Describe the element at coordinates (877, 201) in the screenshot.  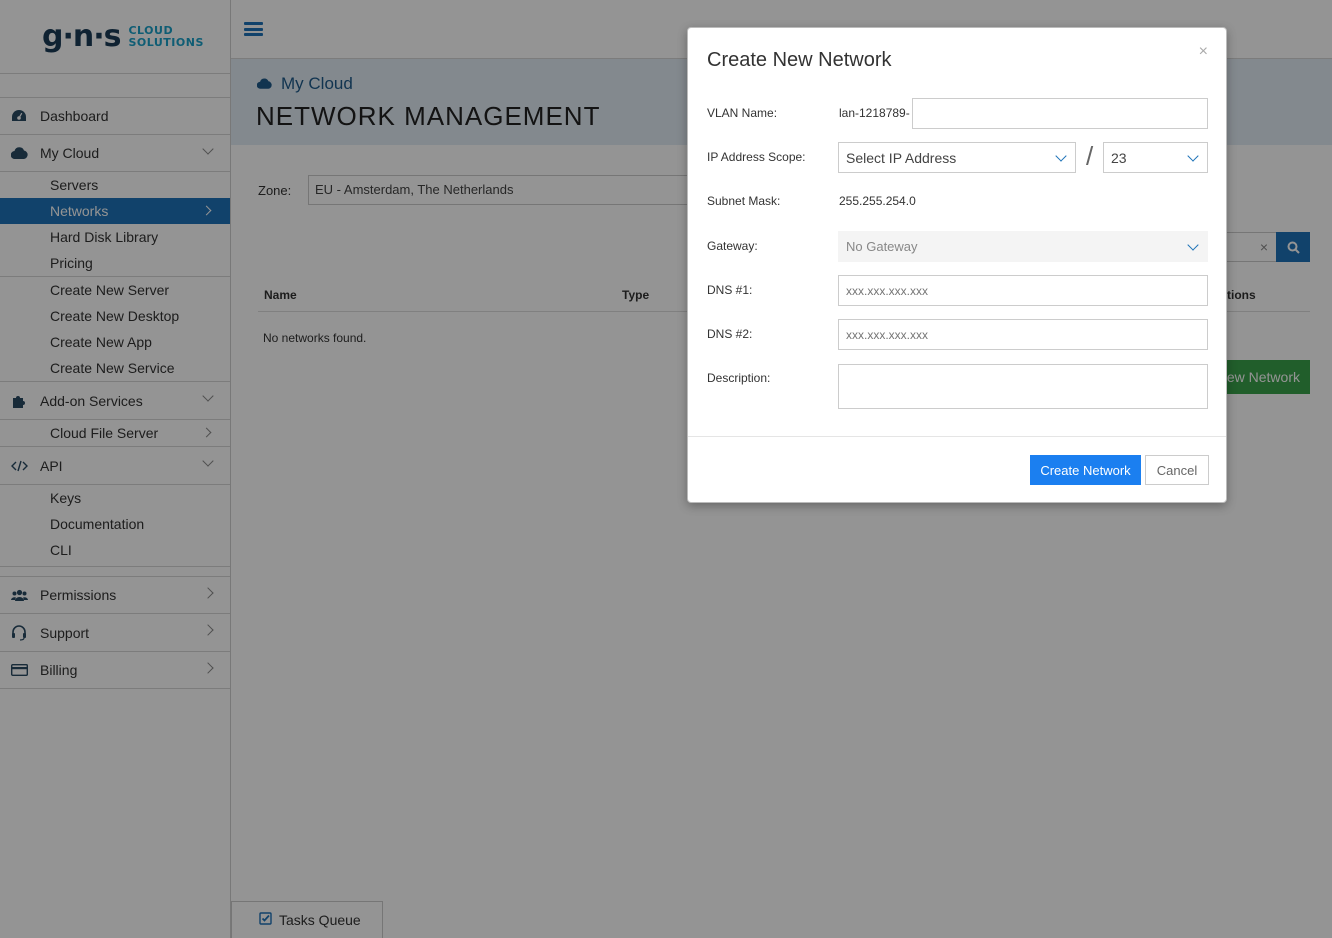
I see `subnet-mask-value: 255.255.254.0` at that location.